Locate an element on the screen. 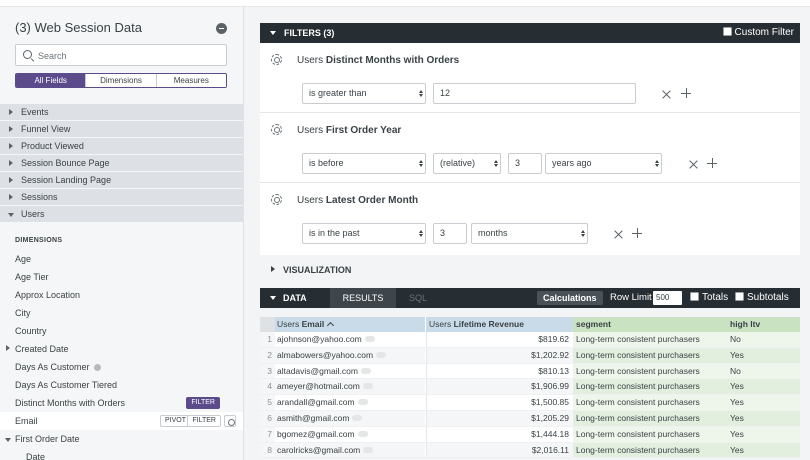 This screenshot has height=460, width=810. field-approx-location: Approx Location is located at coordinates (121, 295).